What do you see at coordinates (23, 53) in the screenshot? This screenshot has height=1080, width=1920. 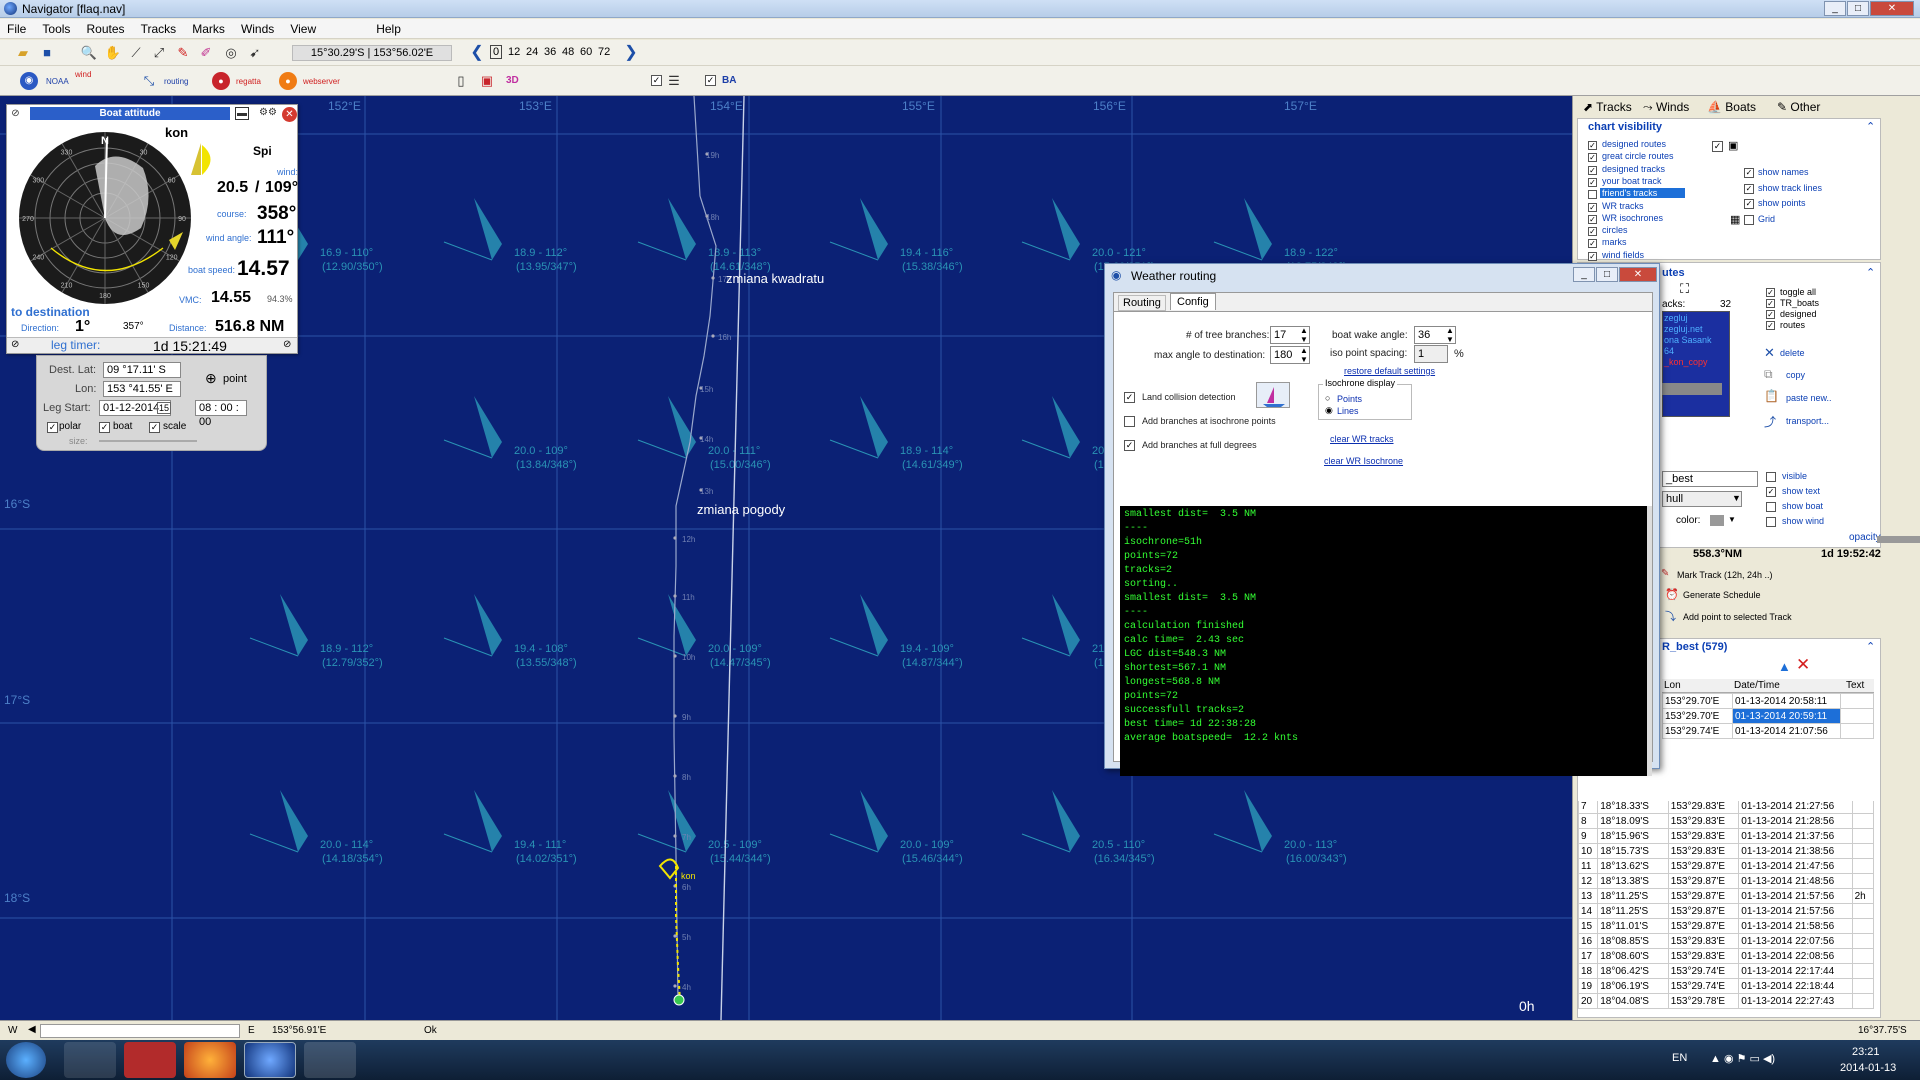 I see `open-folder-icon: ▰` at bounding box center [23, 53].